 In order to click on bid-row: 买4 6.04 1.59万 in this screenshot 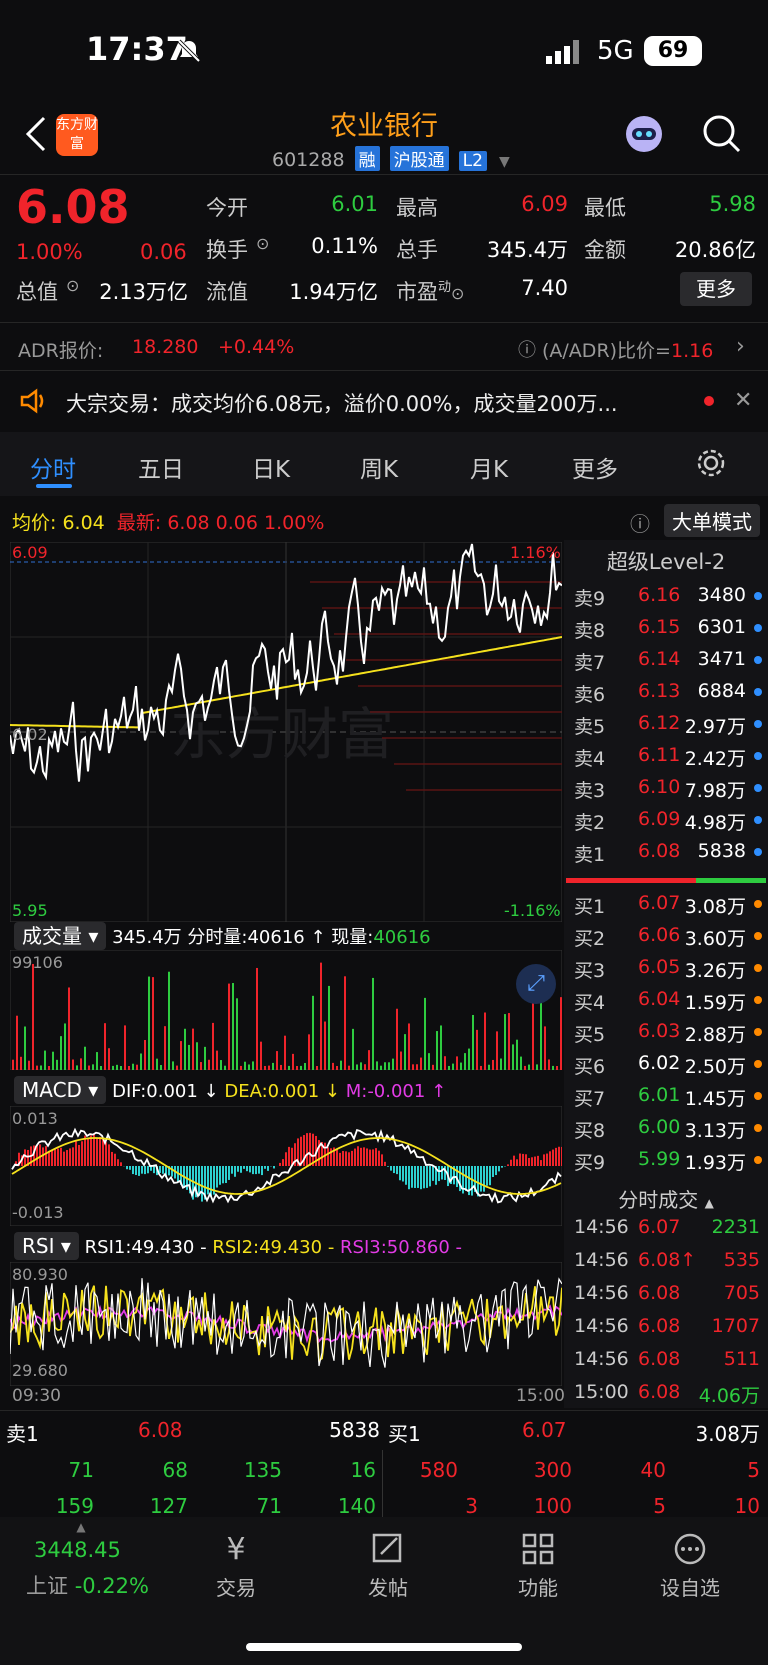, I will do `click(666, 1000)`.